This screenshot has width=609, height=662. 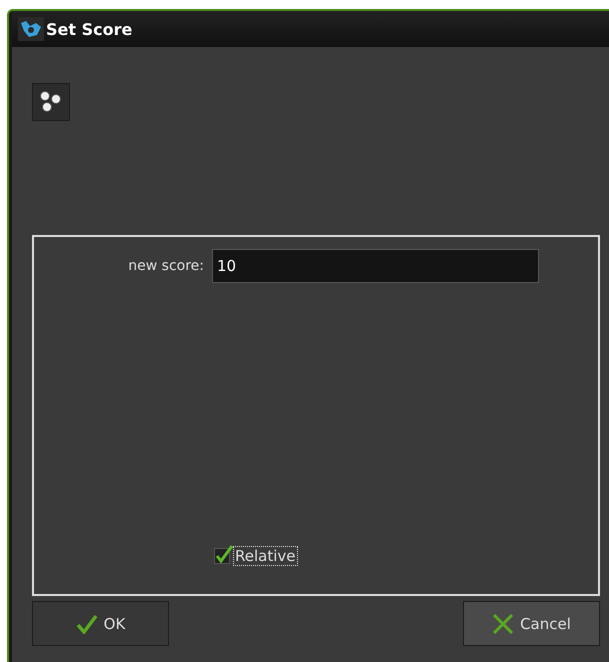 I want to click on window-title: Set Score, so click(x=89, y=29).